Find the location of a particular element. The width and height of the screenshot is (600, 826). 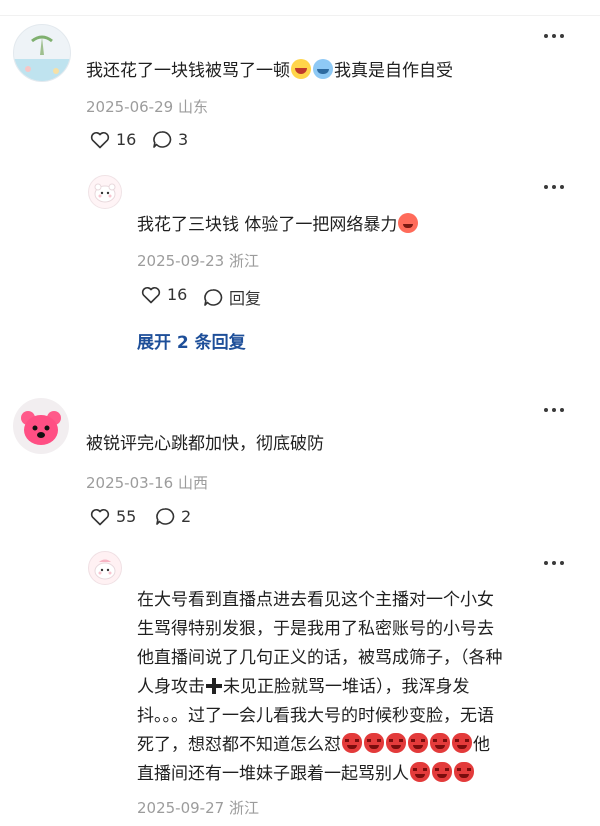

comment-meta: 2025-03-16 山西 is located at coordinates (147, 482).